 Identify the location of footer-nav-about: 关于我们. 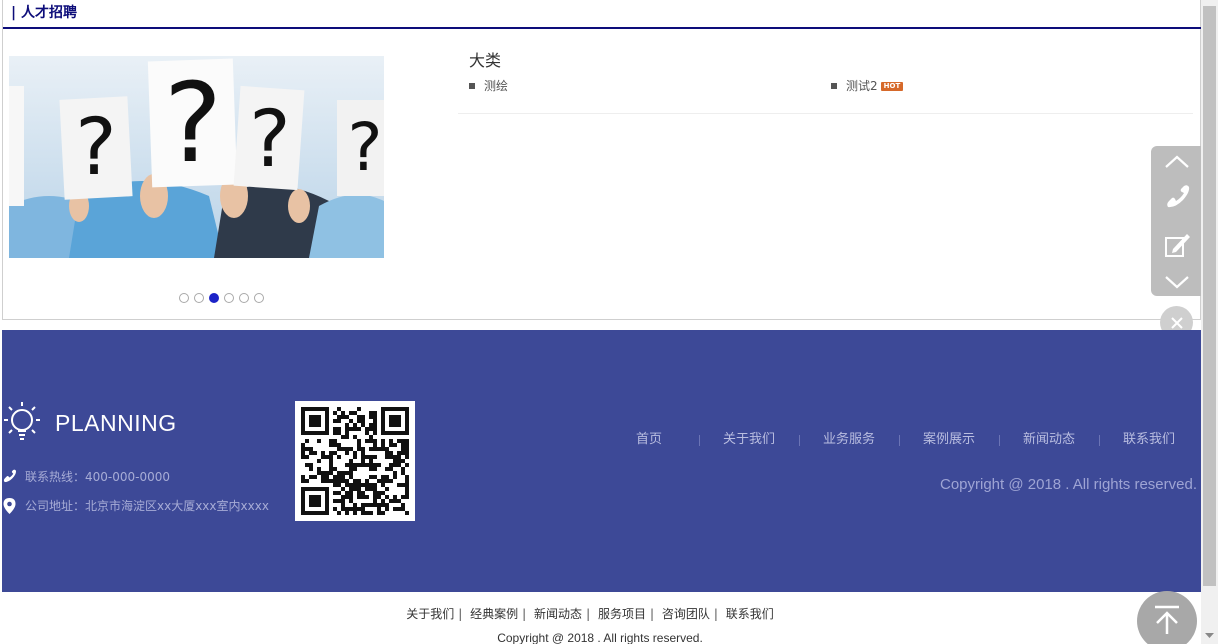
(749, 440).